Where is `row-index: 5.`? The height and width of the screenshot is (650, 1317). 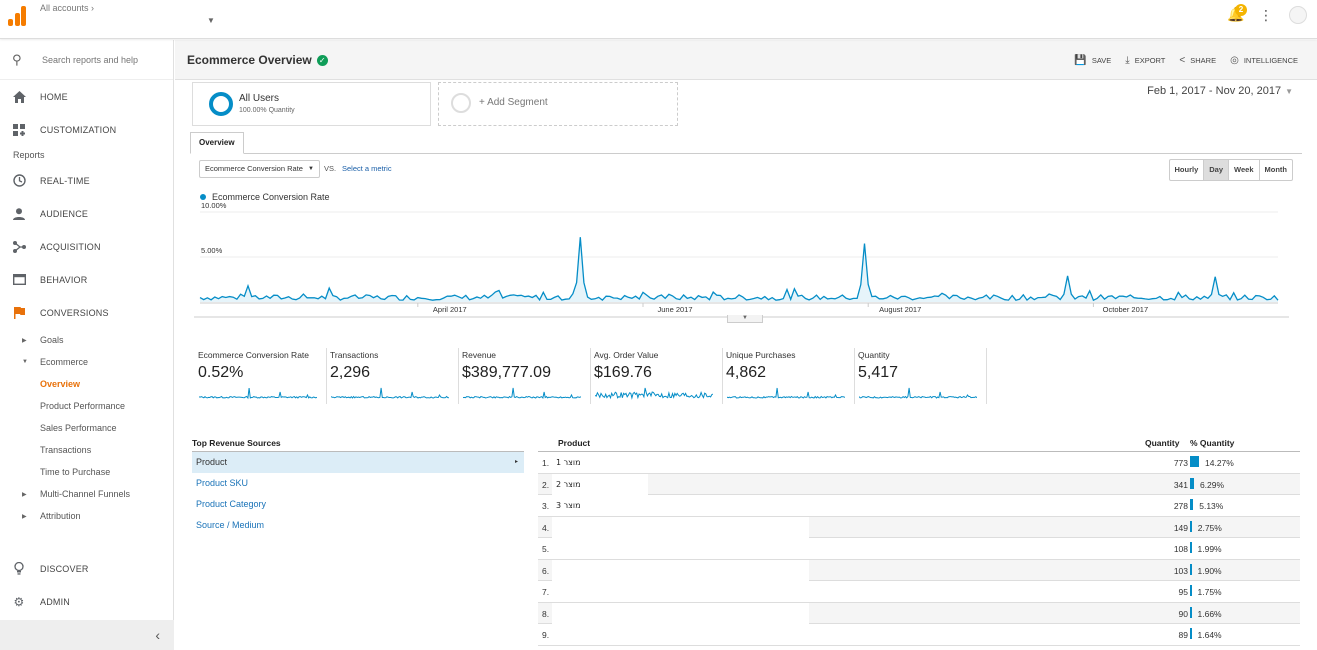 row-index: 5. is located at coordinates (546, 549).